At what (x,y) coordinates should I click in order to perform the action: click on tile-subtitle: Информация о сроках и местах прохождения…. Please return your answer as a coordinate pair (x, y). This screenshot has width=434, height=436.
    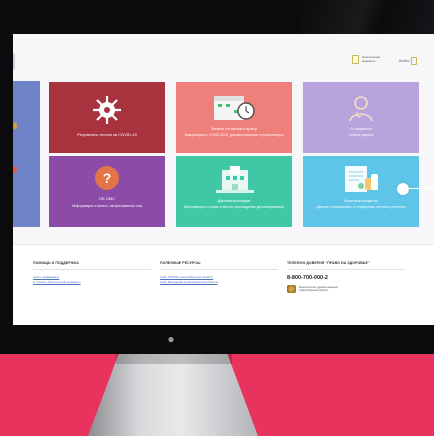
    Looking at the image, I should click on (234, 207).